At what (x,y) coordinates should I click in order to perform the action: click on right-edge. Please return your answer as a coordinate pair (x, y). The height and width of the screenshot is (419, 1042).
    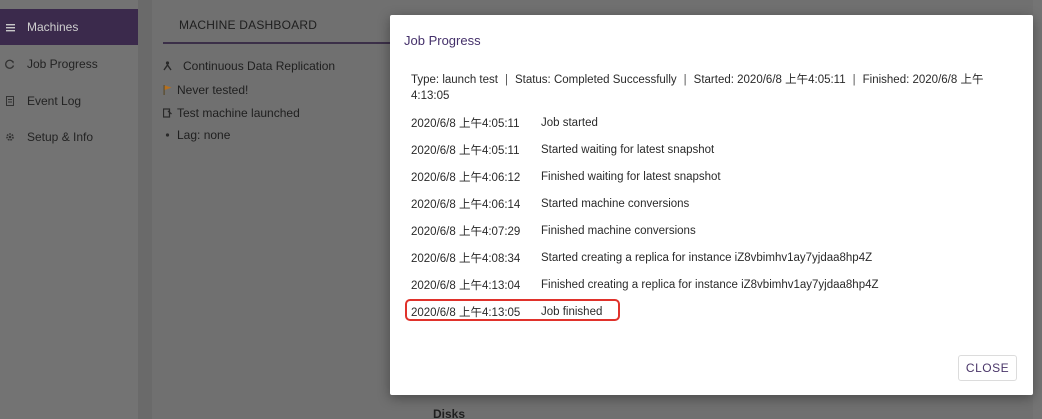
    Looking at the image, I should click on (1037, 209).